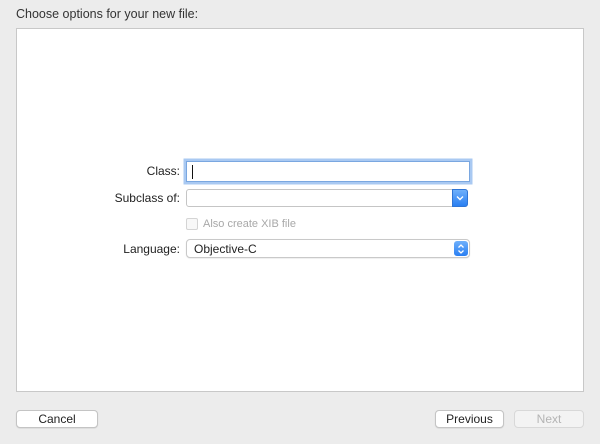 The height and width of the screenshot is (444, 600). What do you see at coordinates (328, 248) in the screenshot?
I see `language-popup: Objective-C` at bounding box center [328, 248].